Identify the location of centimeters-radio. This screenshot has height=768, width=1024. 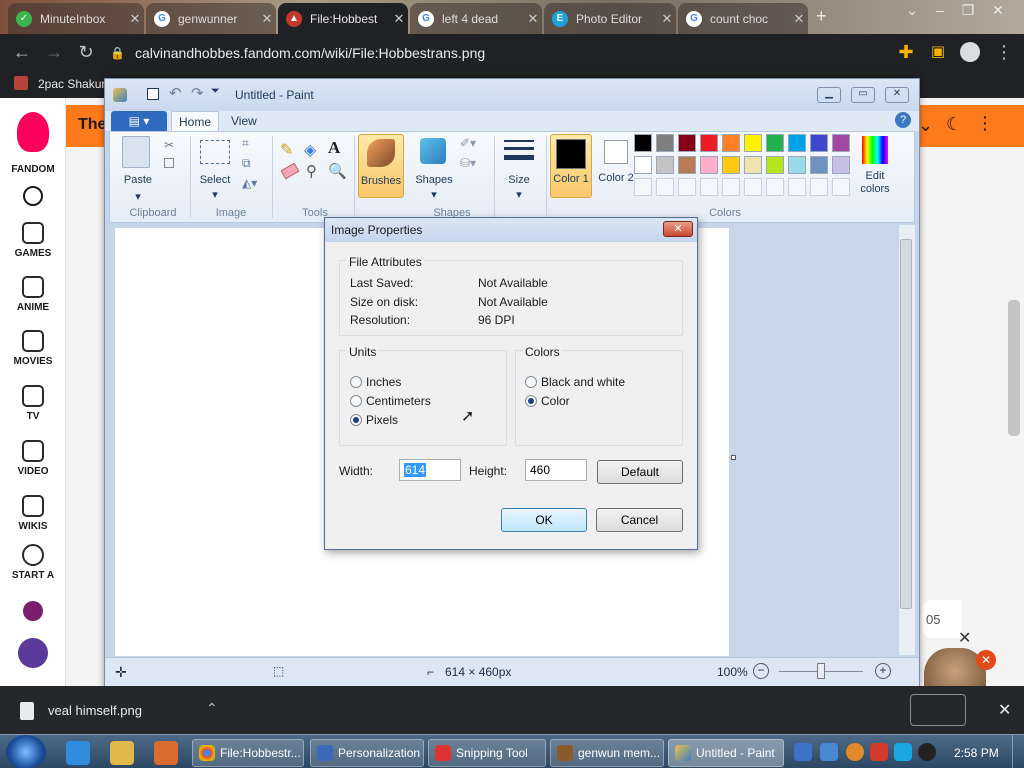
(356, 401).